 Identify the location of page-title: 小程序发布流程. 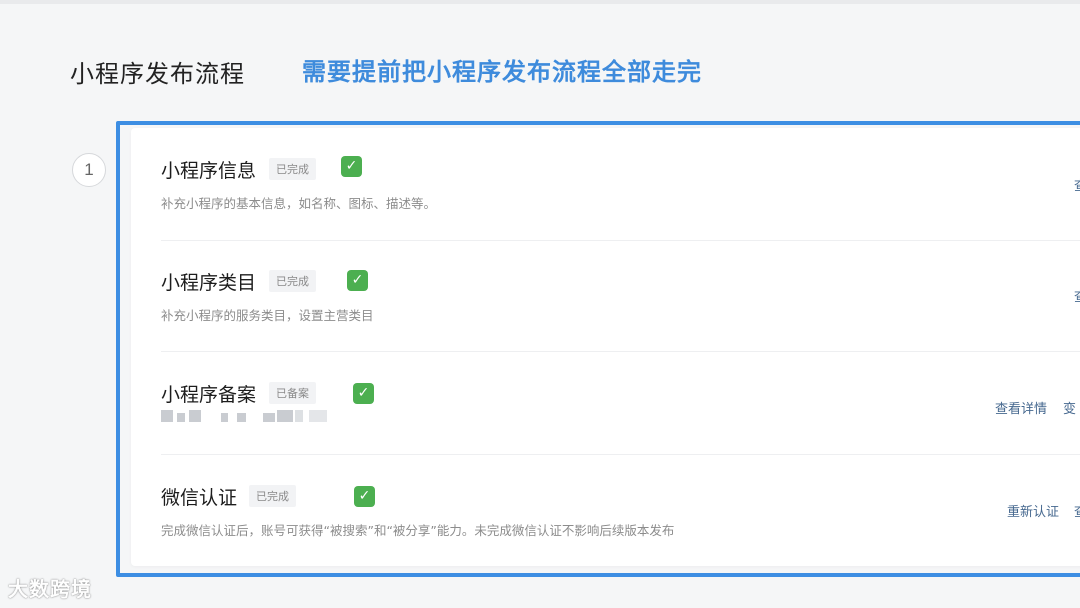
(157, 74).